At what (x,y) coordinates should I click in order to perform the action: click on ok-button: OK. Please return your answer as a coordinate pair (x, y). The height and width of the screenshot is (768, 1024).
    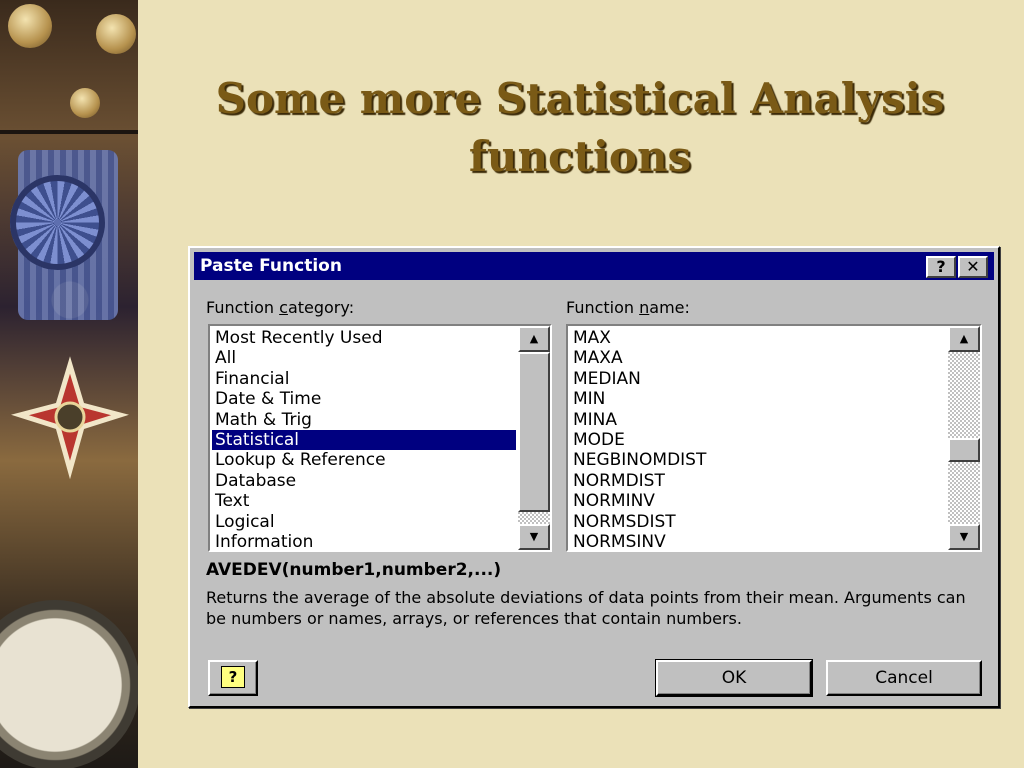
    Looking at the image, I should click on (734, 678).